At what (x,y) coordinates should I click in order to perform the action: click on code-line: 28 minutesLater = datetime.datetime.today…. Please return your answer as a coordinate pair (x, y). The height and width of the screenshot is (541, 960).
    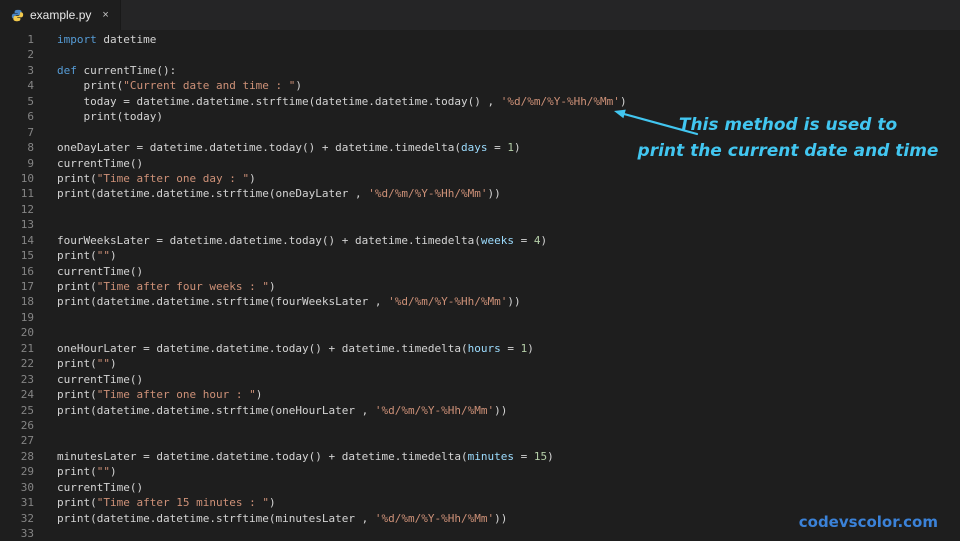
    Looking at the image, I should click on (480, 456).